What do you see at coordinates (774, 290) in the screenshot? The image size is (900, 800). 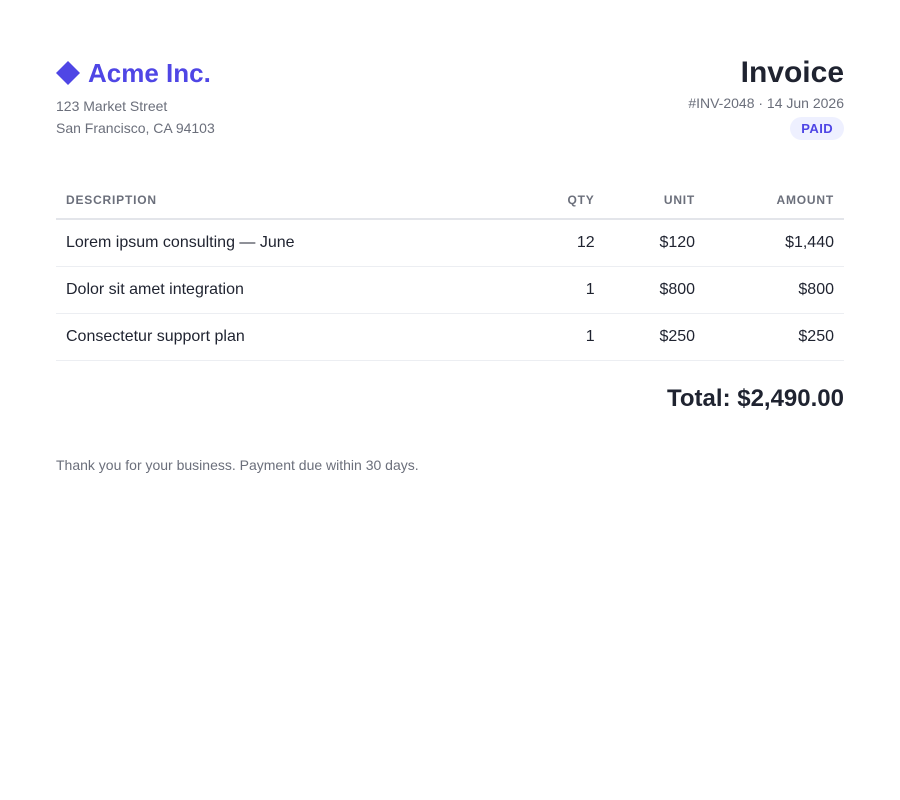 I see `row-amount: $800` at bounding box center [774, 290].